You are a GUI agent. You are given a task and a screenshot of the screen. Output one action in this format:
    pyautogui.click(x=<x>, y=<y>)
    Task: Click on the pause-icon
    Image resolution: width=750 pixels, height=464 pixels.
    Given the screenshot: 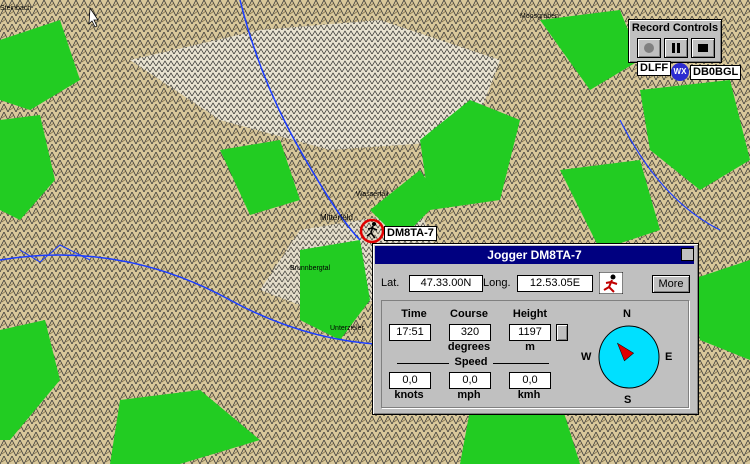 What is the action you would take?
    pyautogui.click(x=676, y=48)
    